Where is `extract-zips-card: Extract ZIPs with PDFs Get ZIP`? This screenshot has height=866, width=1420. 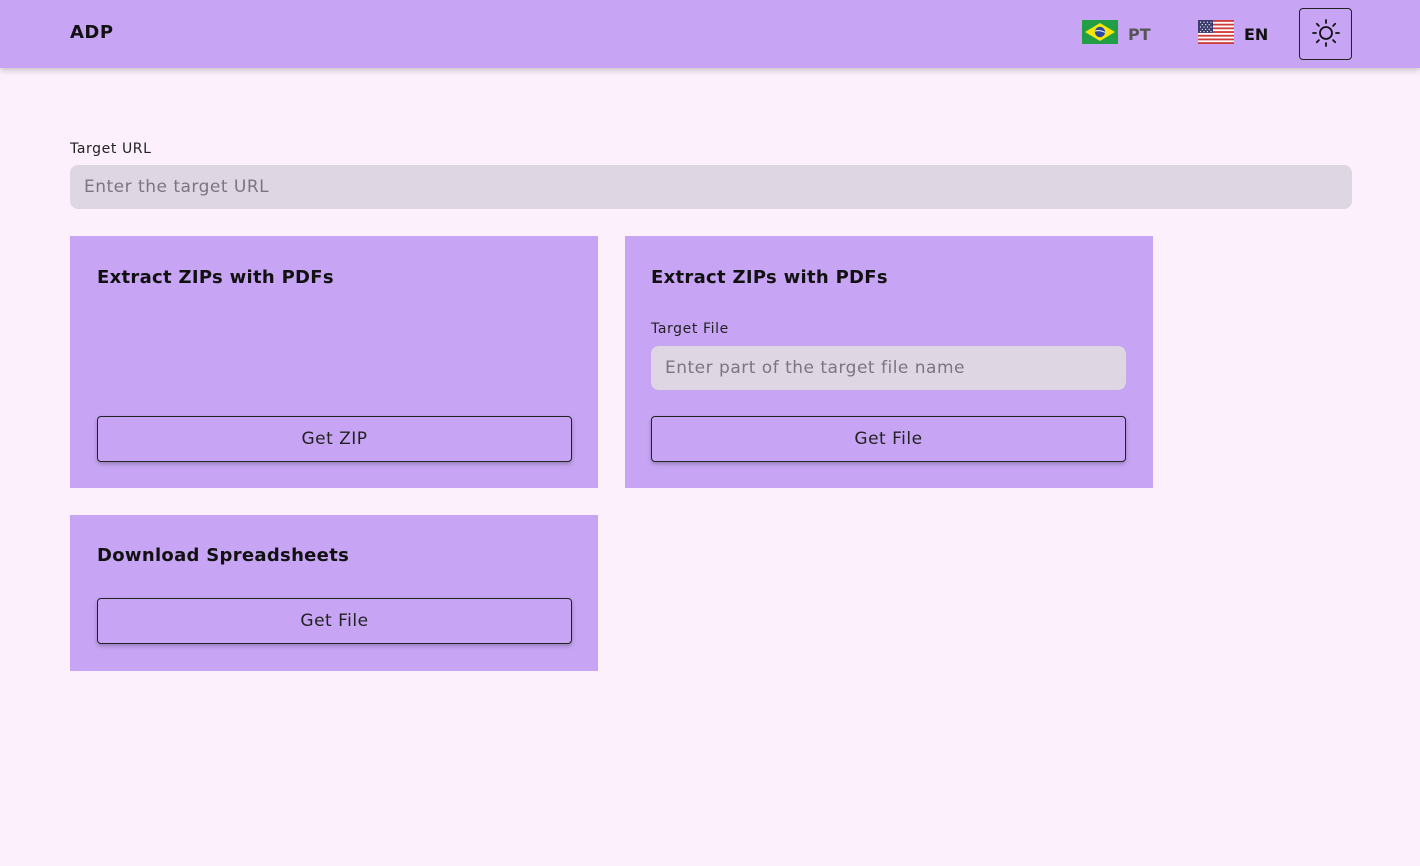
extract-zips-card: Extract ZIPs with PDFs Get ZIP is located at coordinates (334, 362).